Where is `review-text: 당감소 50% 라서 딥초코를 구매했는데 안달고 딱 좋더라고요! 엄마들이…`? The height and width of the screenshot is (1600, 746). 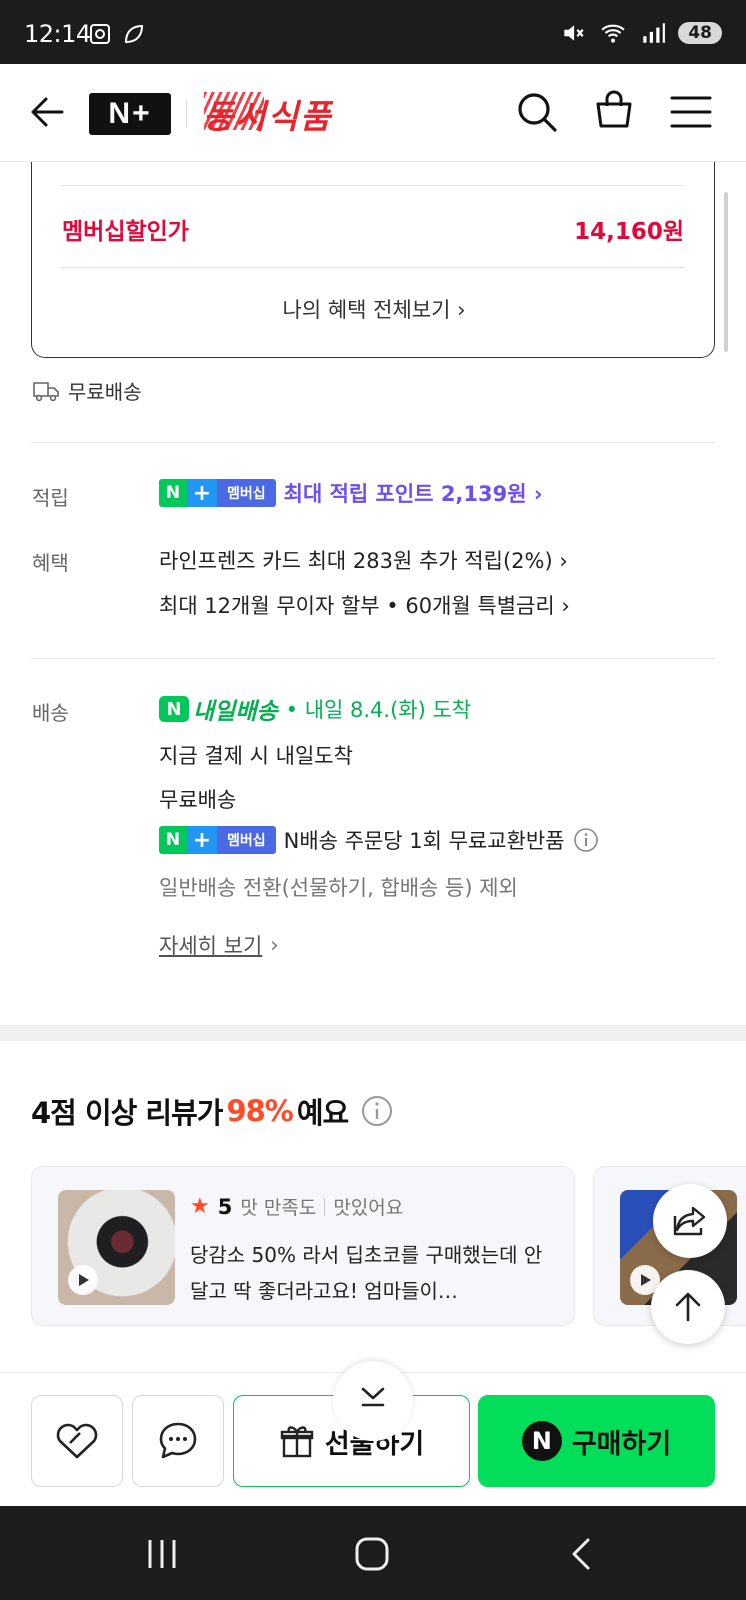 review-text: 당감소 50% 라서 딥초코를 구매했는데 안달고 딱 좋더라고요! 엄마들이… is located at coordinates (366, 1273).